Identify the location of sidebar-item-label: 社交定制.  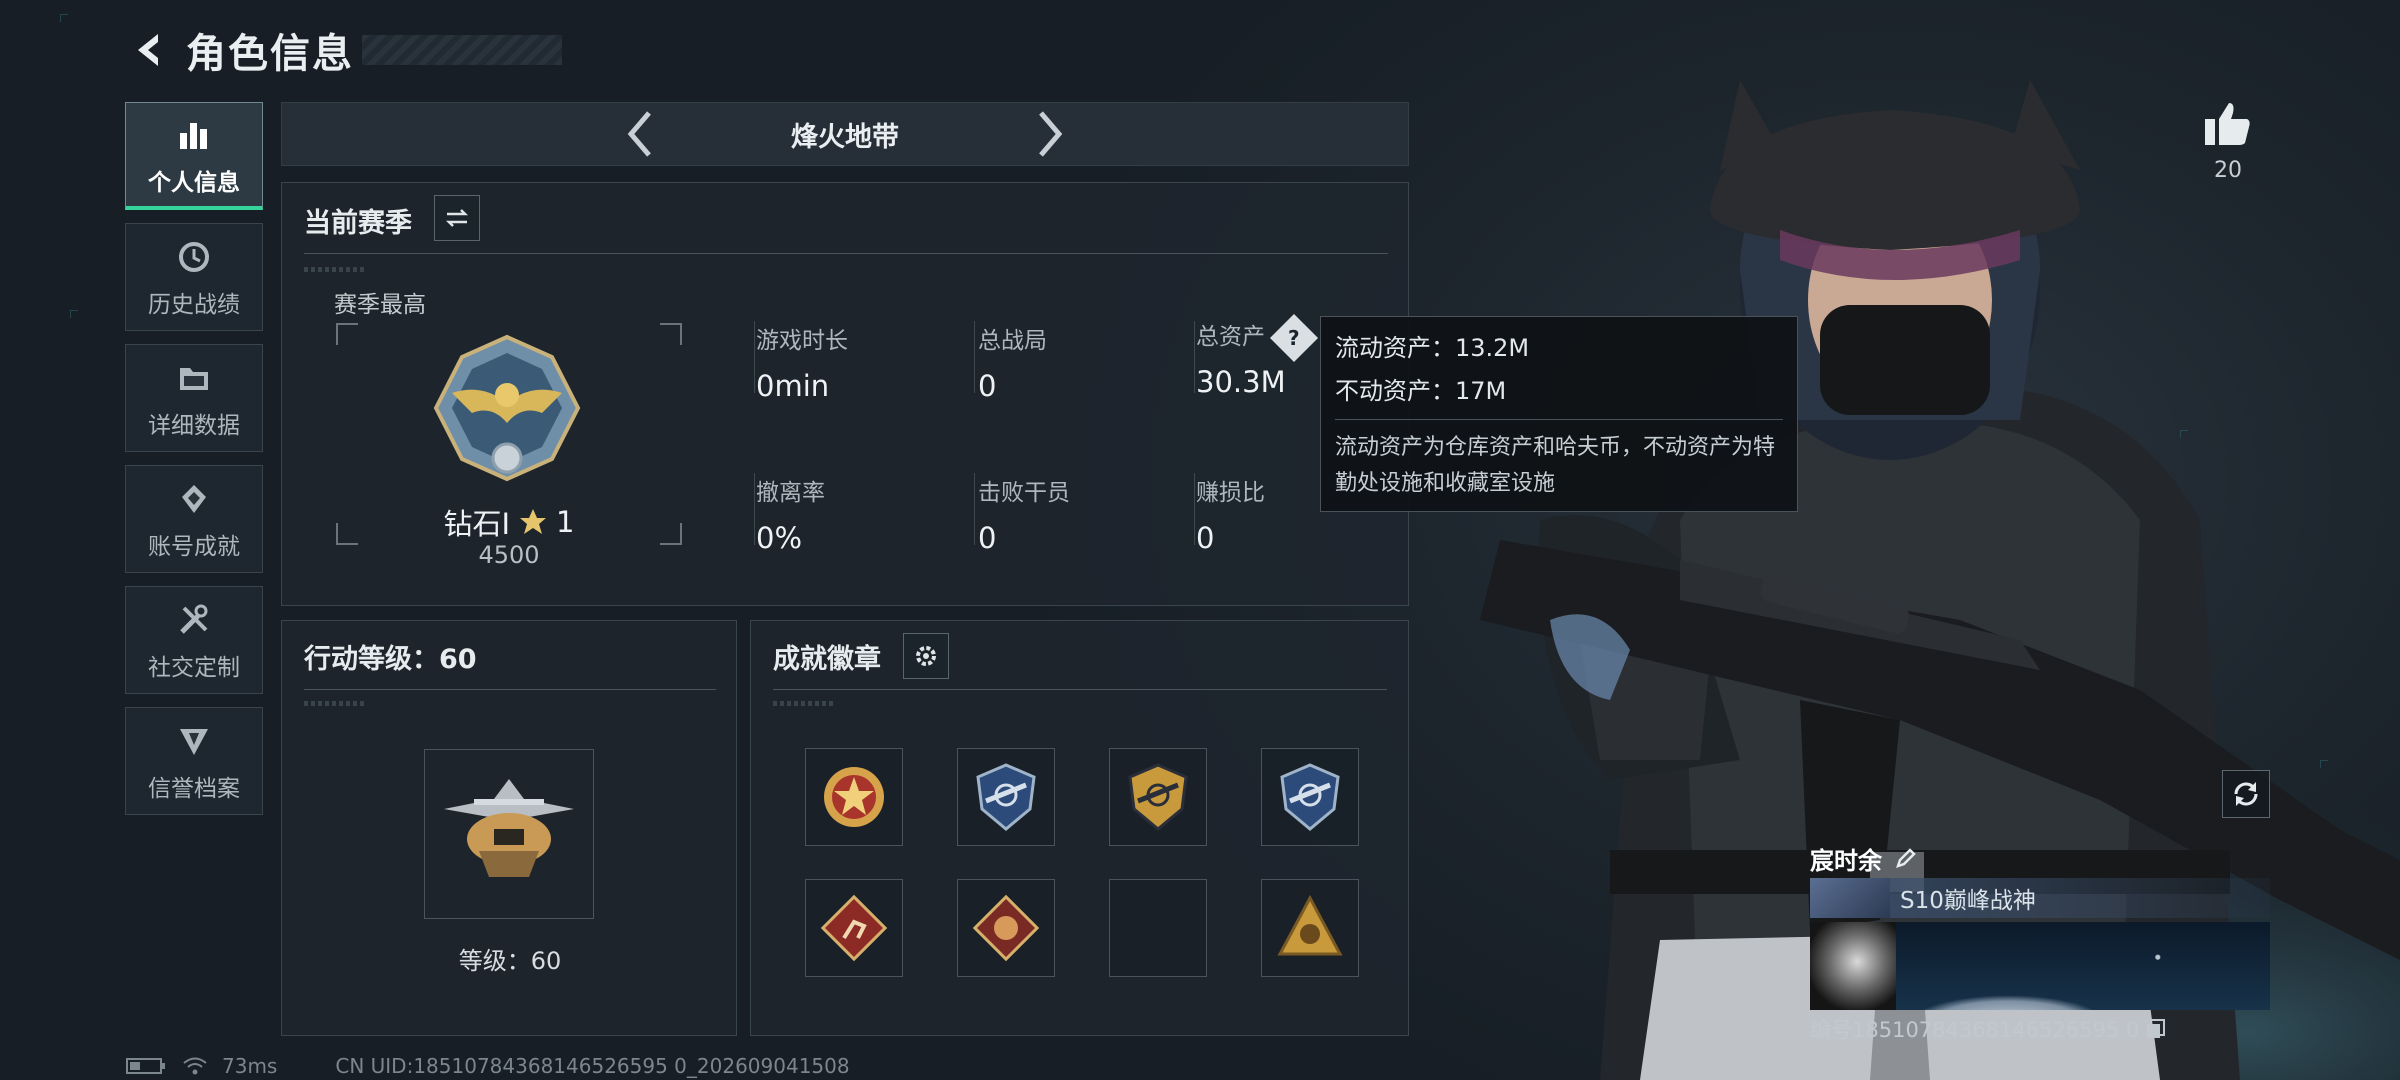
(194, 668).